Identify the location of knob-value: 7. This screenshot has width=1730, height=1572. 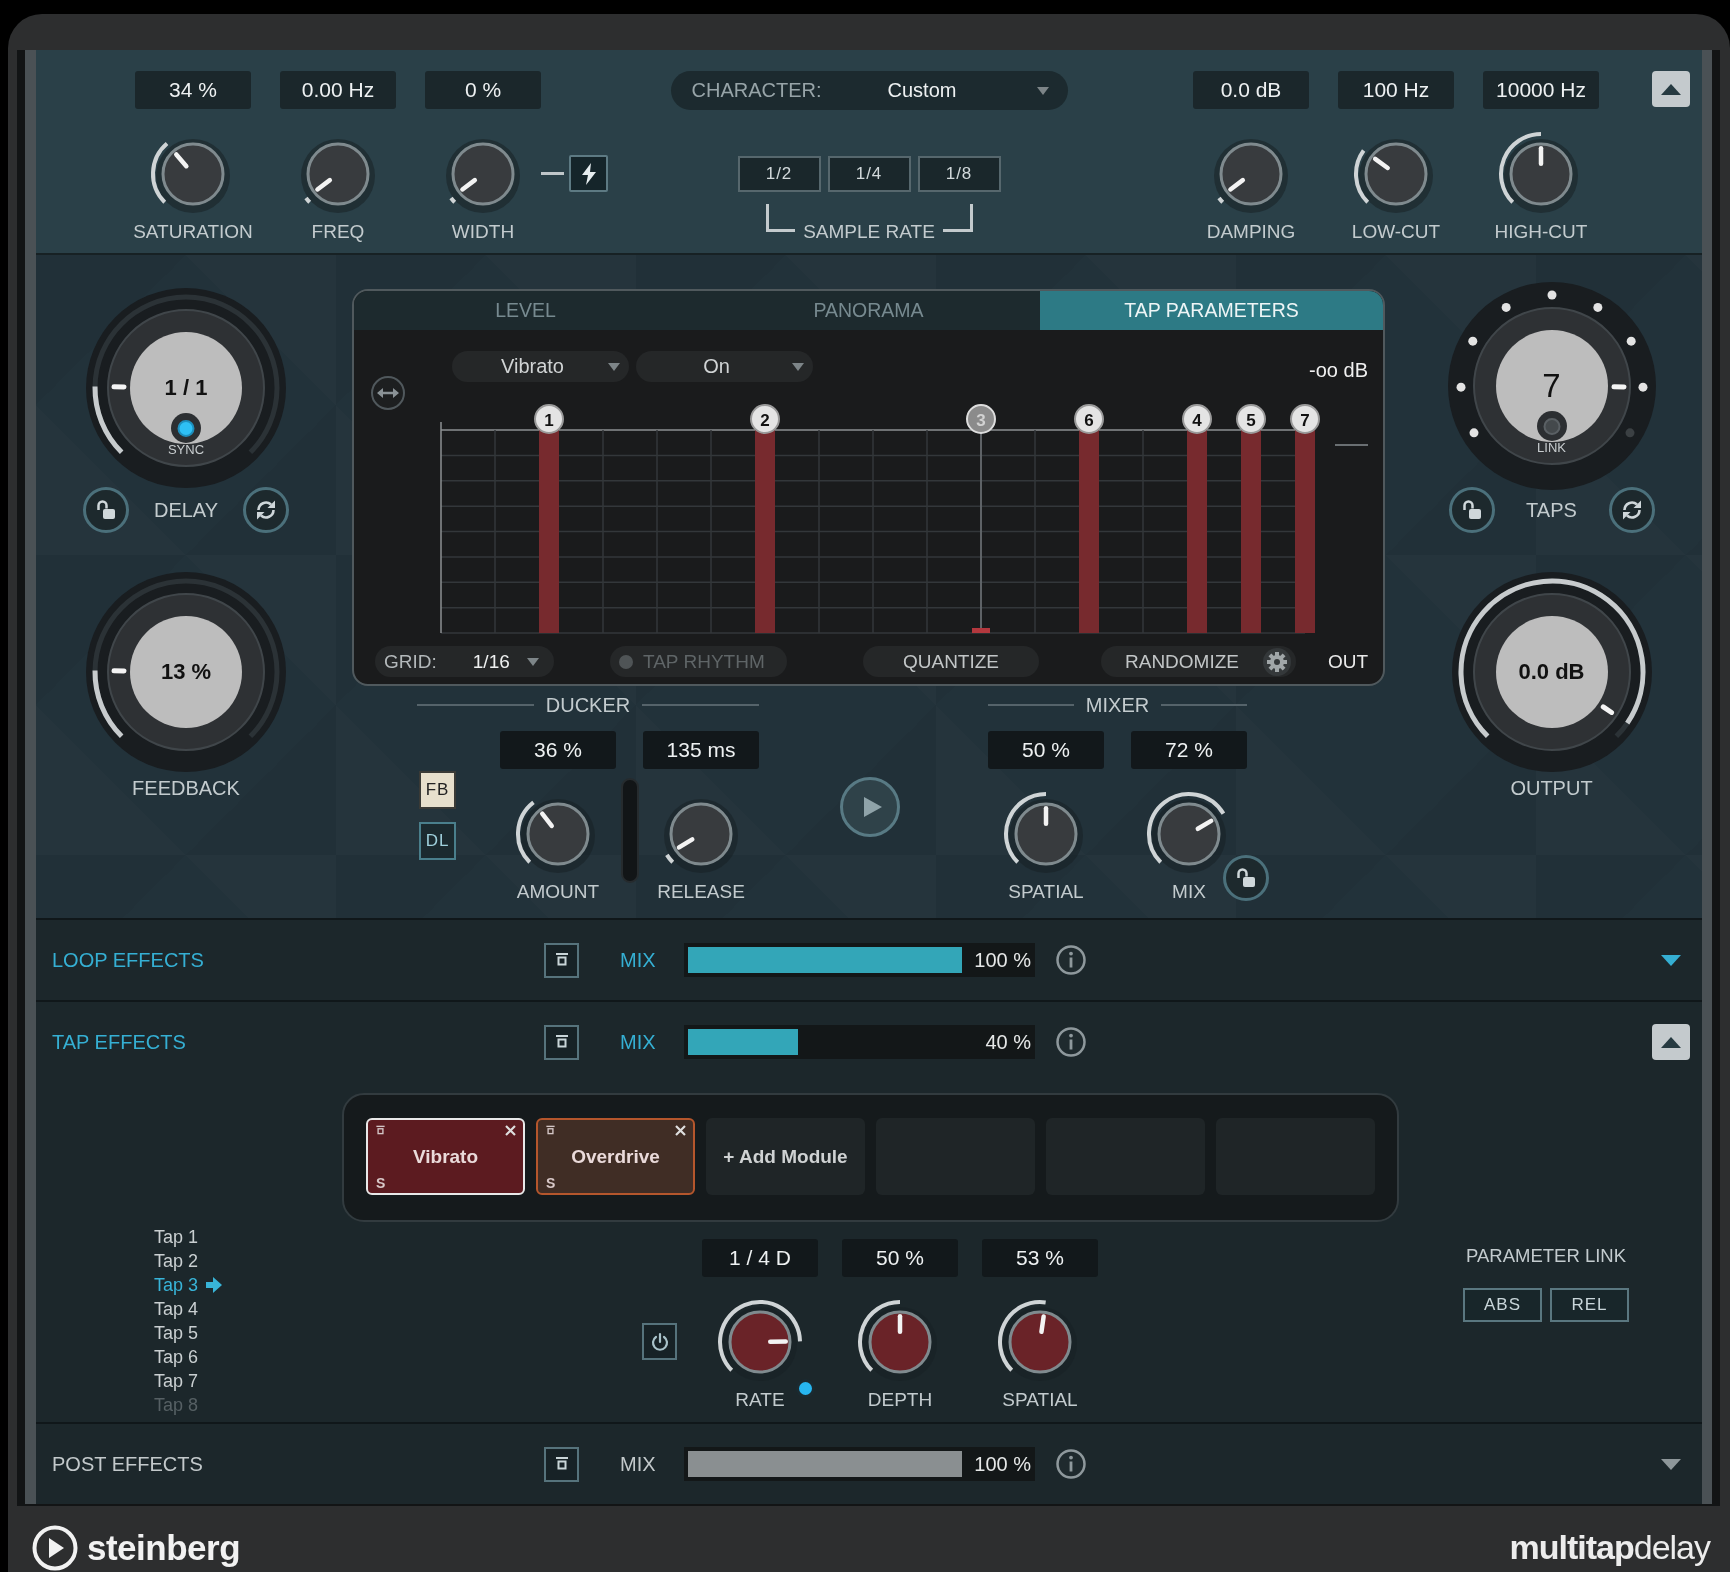
(1551, 386).